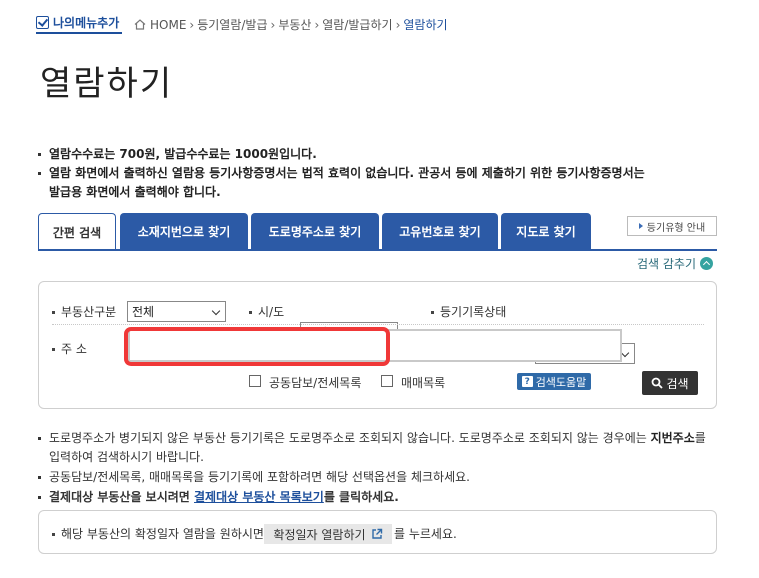 Image resolution: width=759 pixels, height=578 pixels. Describe the element at coordinates (707, 263) in the screenshot. I see `chevron-up-icon` at that location.